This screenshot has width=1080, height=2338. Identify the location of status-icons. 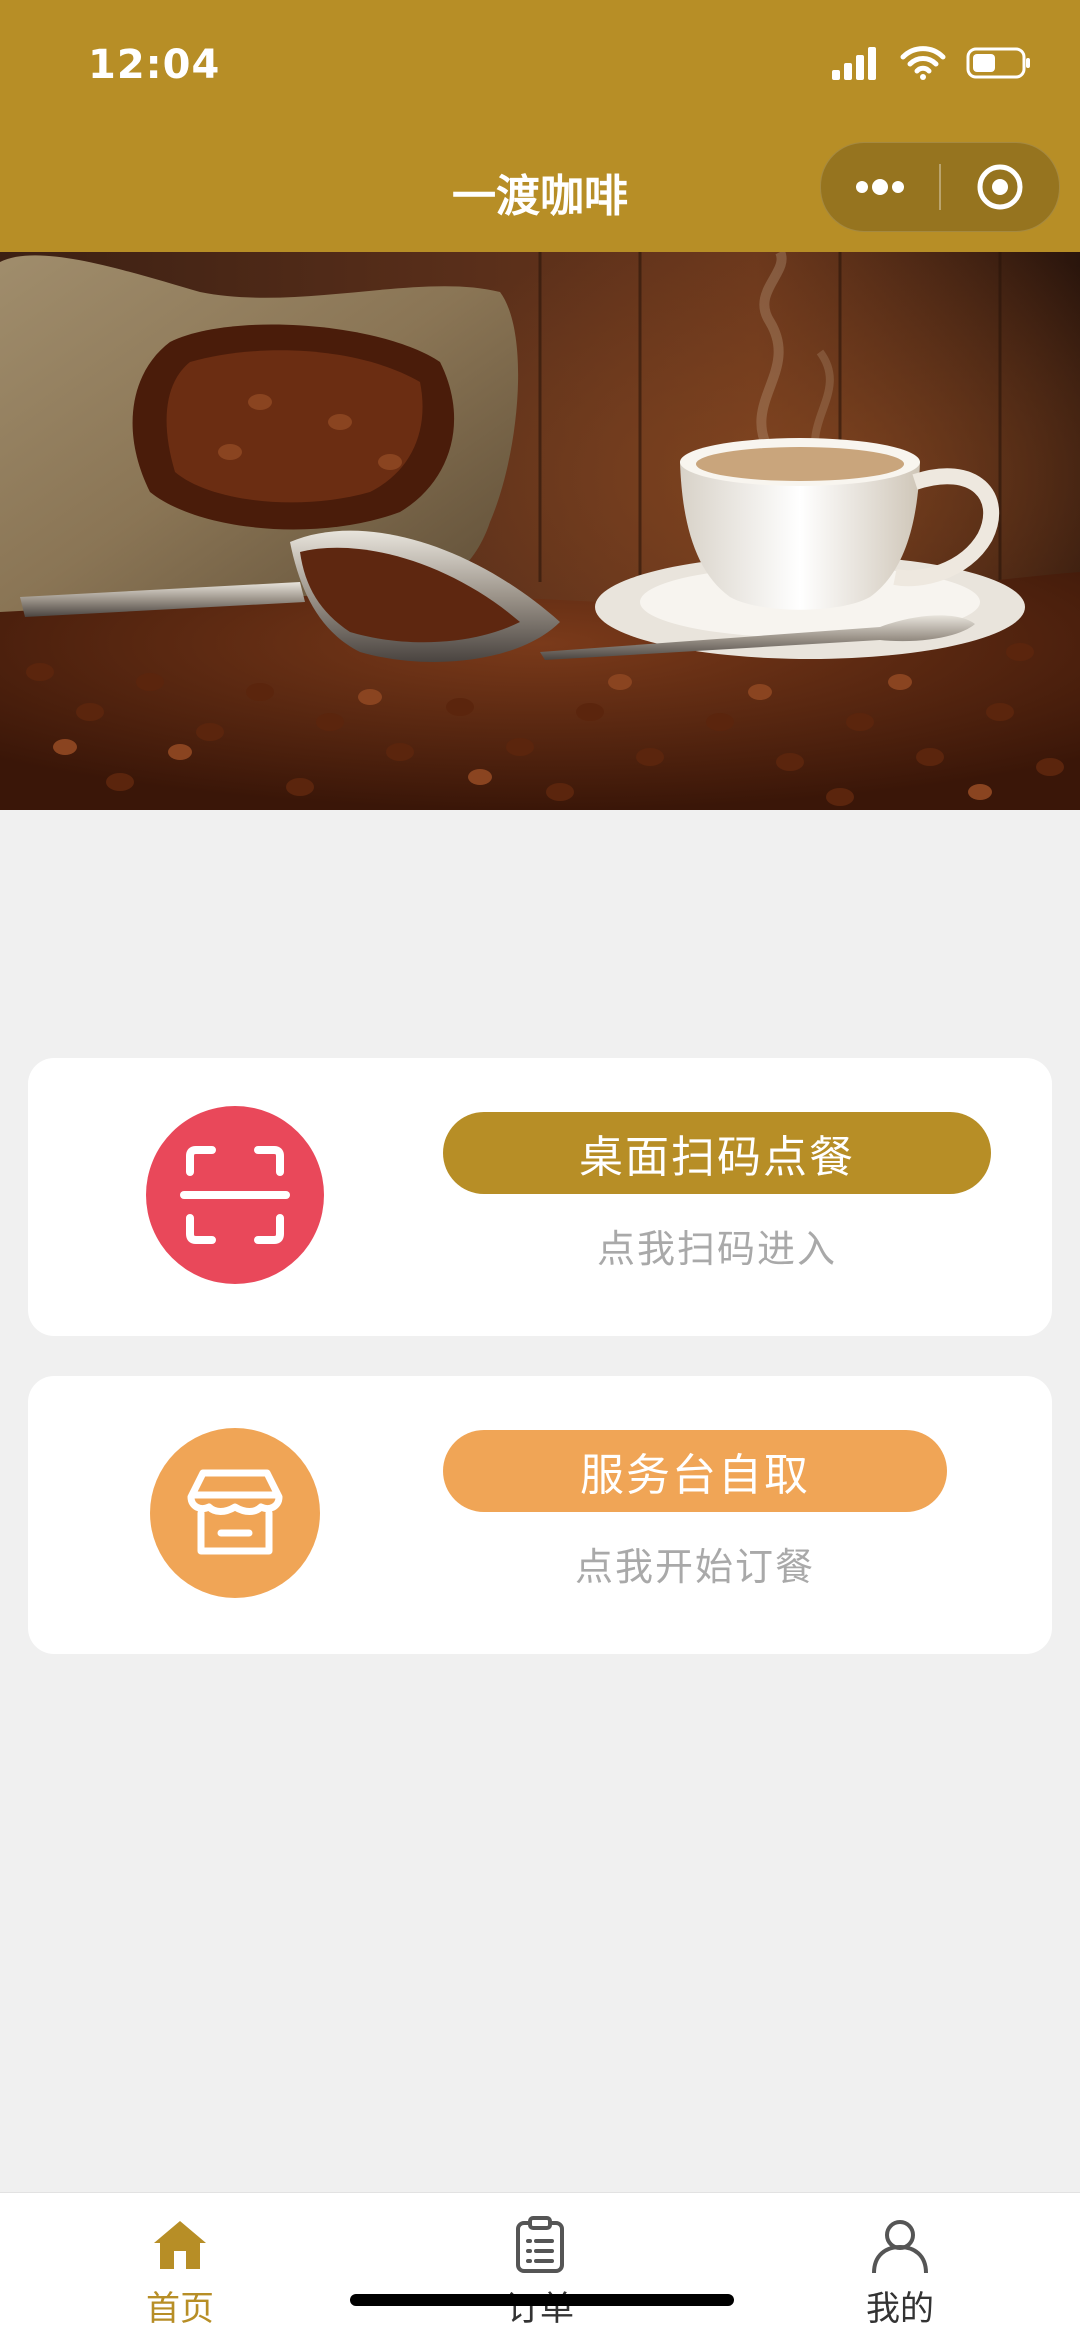
(931, 63).